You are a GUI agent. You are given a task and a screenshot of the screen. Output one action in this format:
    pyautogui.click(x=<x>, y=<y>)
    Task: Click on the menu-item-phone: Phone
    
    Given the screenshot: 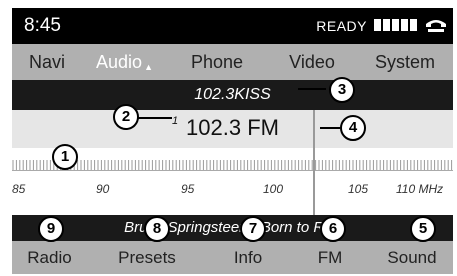 What is the action you would take?
    pyautogui.click(x=217, y=62)
    